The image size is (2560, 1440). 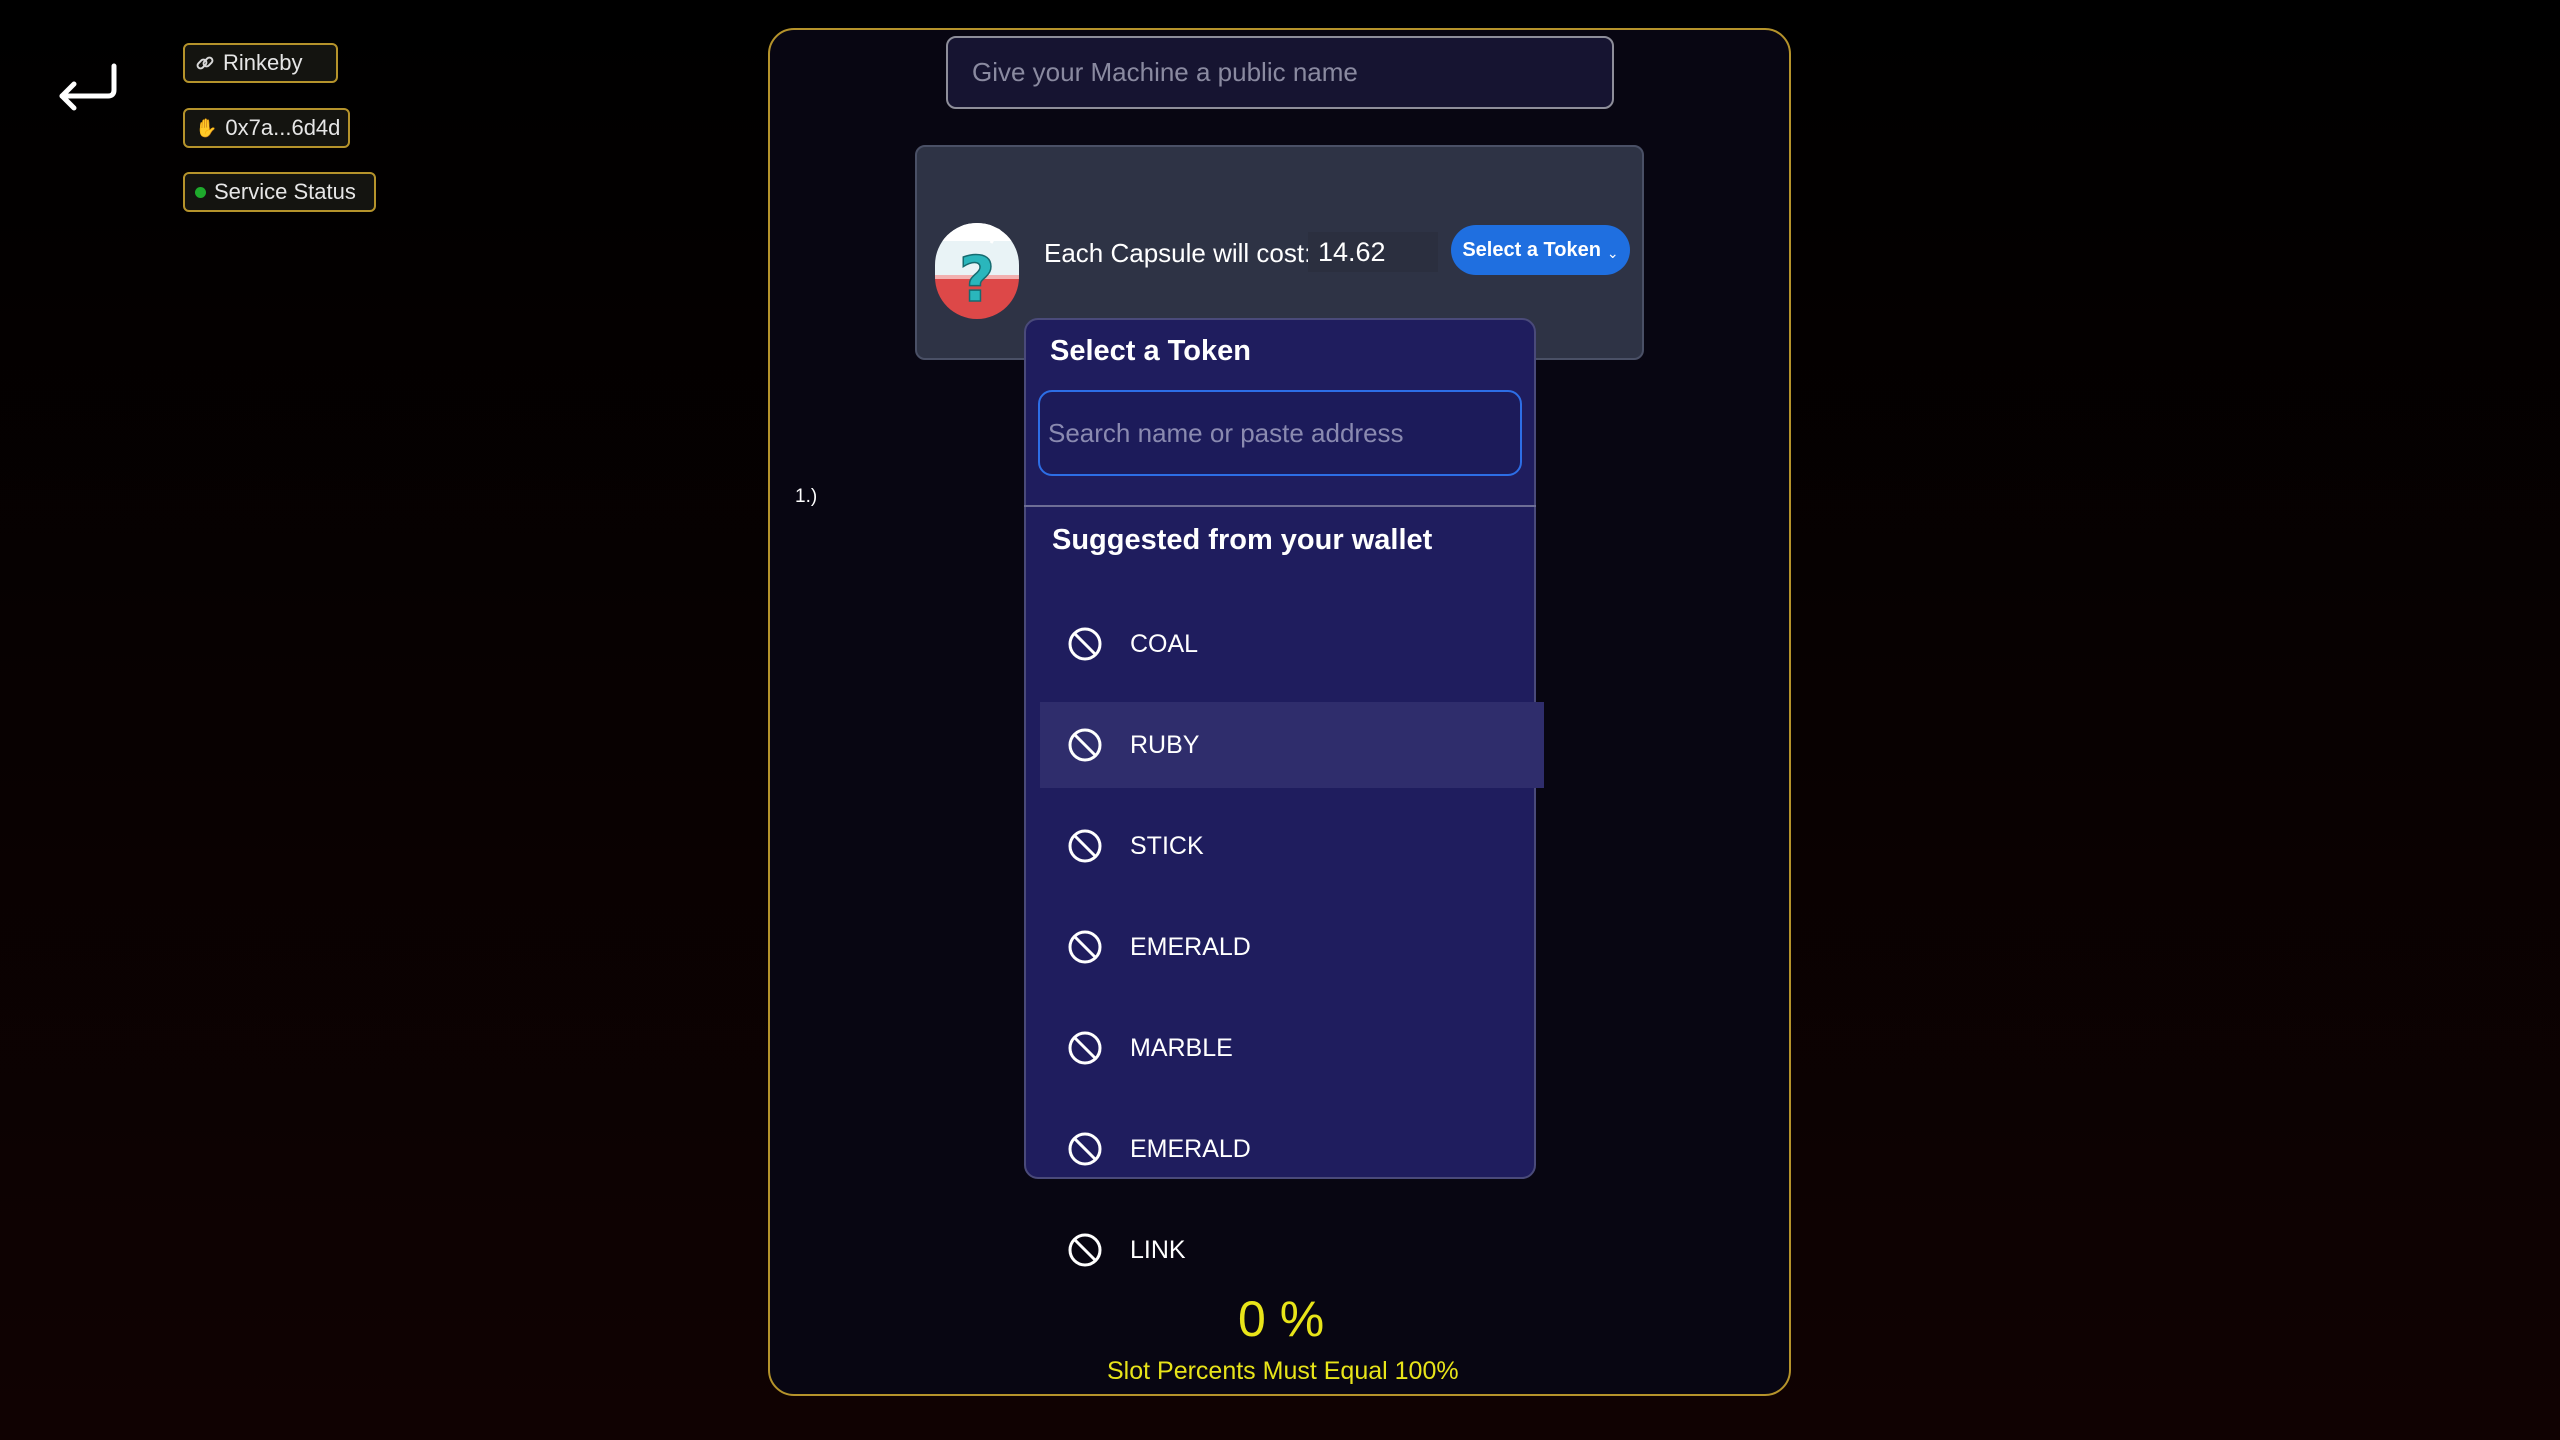 I want to click on wave-hand-icon: ✋, so click(x=206, y=127).